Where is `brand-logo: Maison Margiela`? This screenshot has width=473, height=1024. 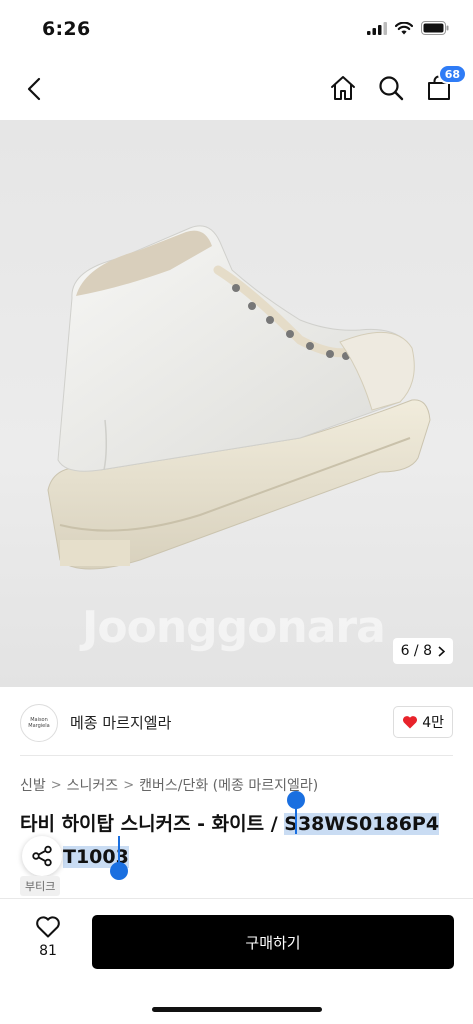
brand-logo: Maison Margiela is located at coordinates (39, 722).